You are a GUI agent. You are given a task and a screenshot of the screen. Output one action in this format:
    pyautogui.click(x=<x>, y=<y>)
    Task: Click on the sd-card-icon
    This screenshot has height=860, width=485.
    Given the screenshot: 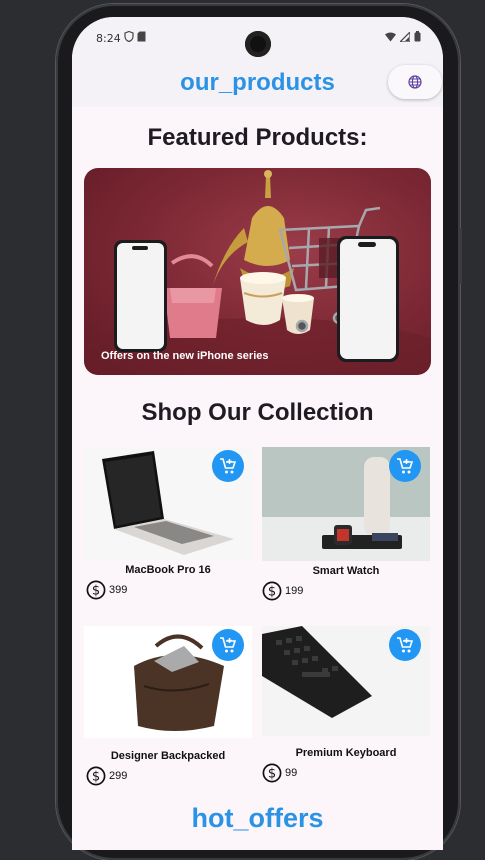 What is the action you would take?
    pyautogui.click(x=141, y=36)
    